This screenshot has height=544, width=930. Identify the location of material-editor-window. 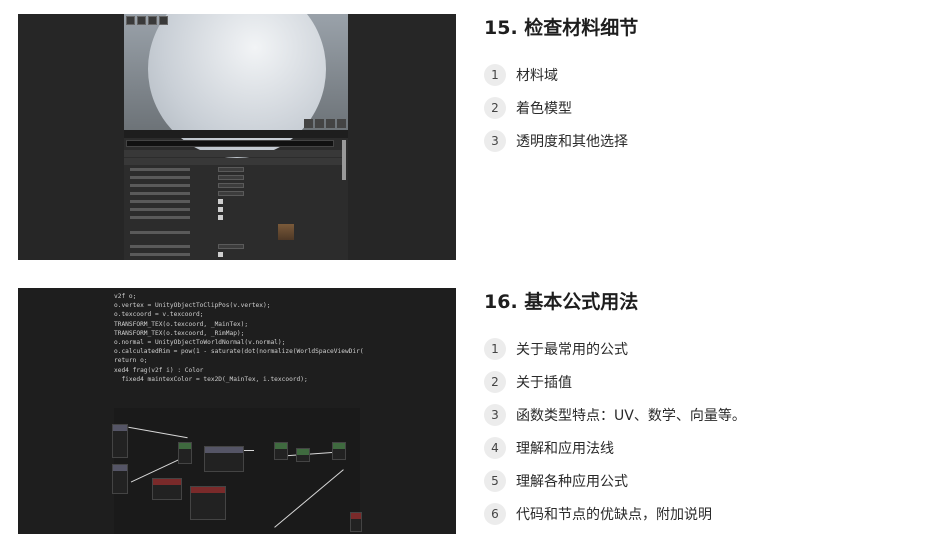
(236, 137).